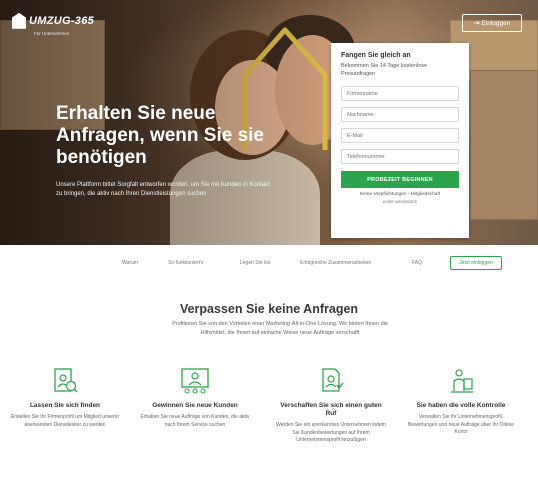 This screenshot has width=538, height=478. What do you see at coordinates (376, 55) in the screenshot?
I see `form-title: Fangen Sie gleich an` at bounding box center [376, 55].